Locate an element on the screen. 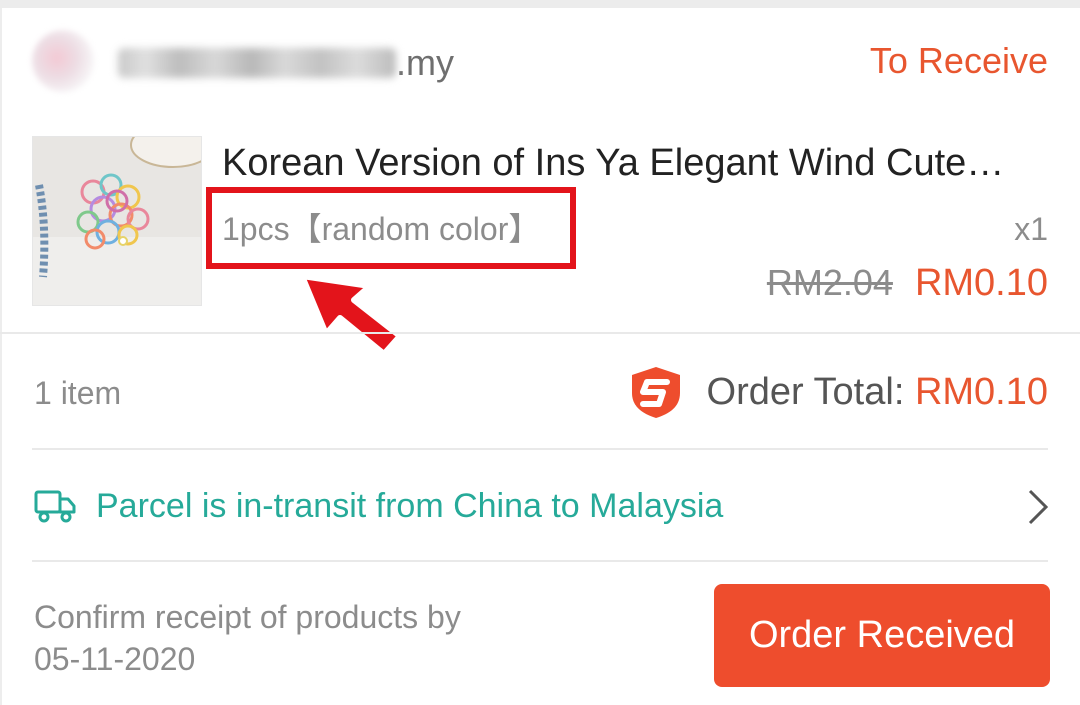 The image size is (1080, 705). price-row: RM2.04 RM0.10 is located at coordinates (907, 283).